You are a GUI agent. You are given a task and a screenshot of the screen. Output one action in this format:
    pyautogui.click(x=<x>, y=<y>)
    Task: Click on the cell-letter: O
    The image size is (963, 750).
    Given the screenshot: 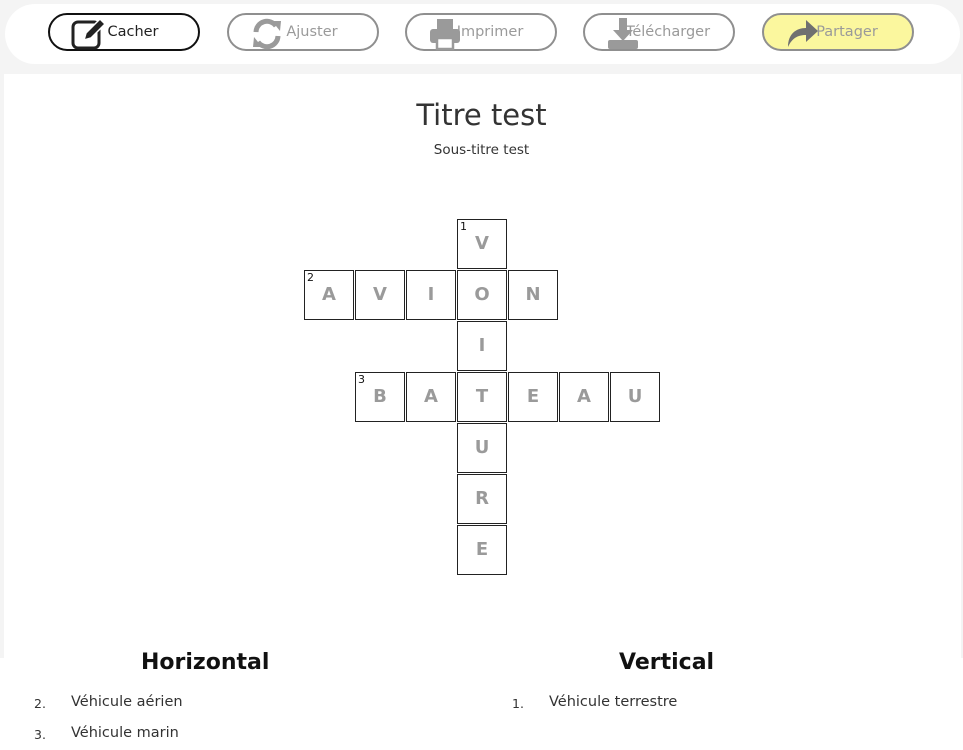 What is the action you would take?
    pyautogui.click(x=482, y=294)
    